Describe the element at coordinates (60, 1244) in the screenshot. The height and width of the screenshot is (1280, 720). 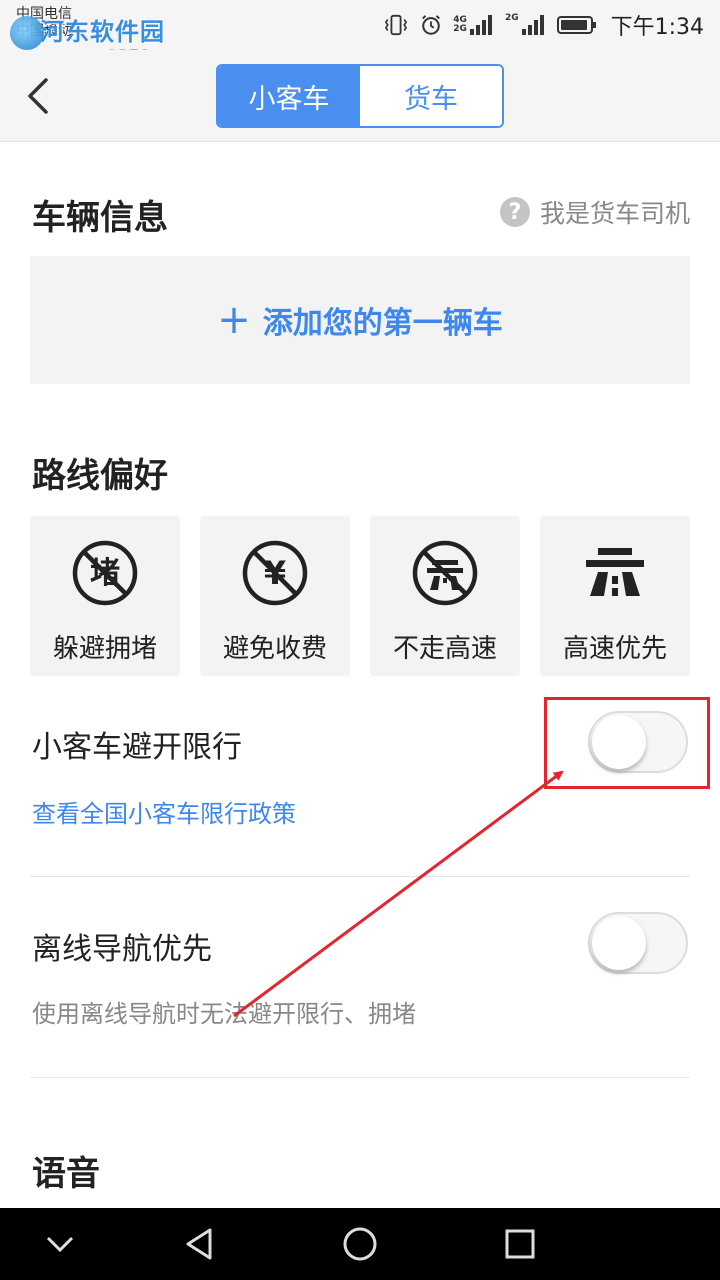
I see `chevron-down-icon` at that location.